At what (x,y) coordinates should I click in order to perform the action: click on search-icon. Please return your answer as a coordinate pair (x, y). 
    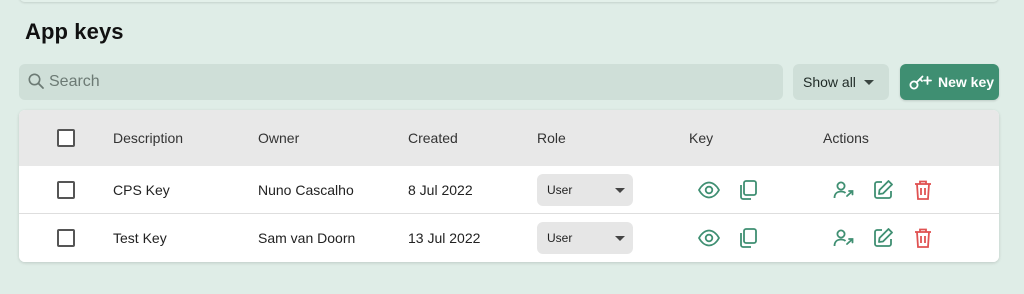
    Looking at the image, I should click on (36, 81).